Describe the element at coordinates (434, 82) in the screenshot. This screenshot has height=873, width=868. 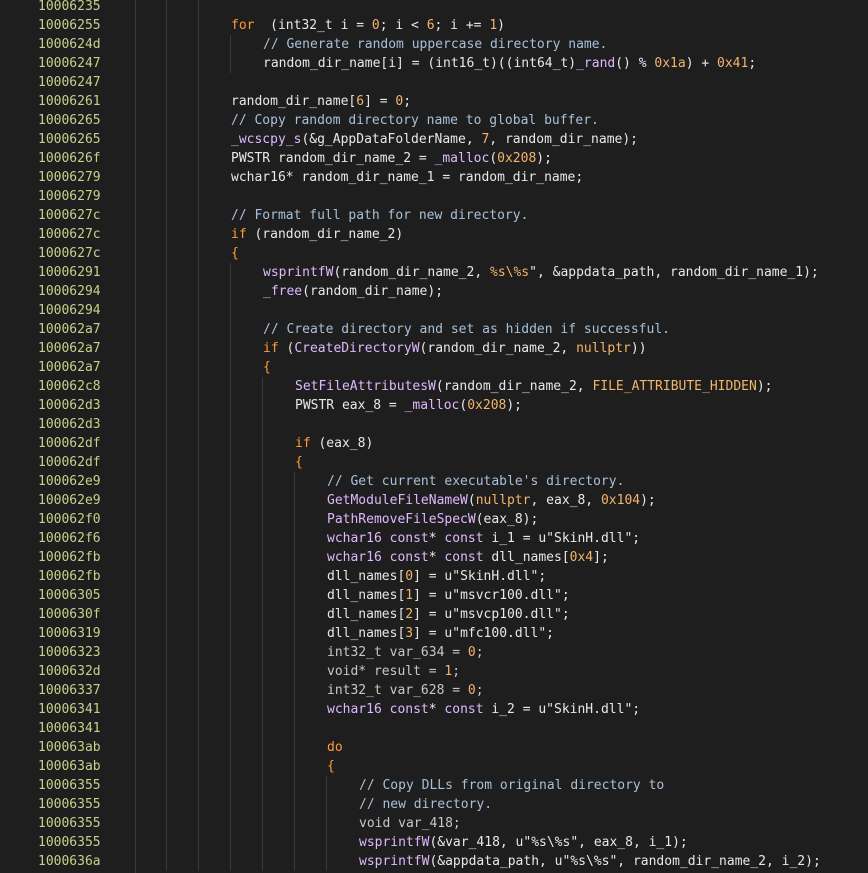
I see `code-line: 10006247` at that location.